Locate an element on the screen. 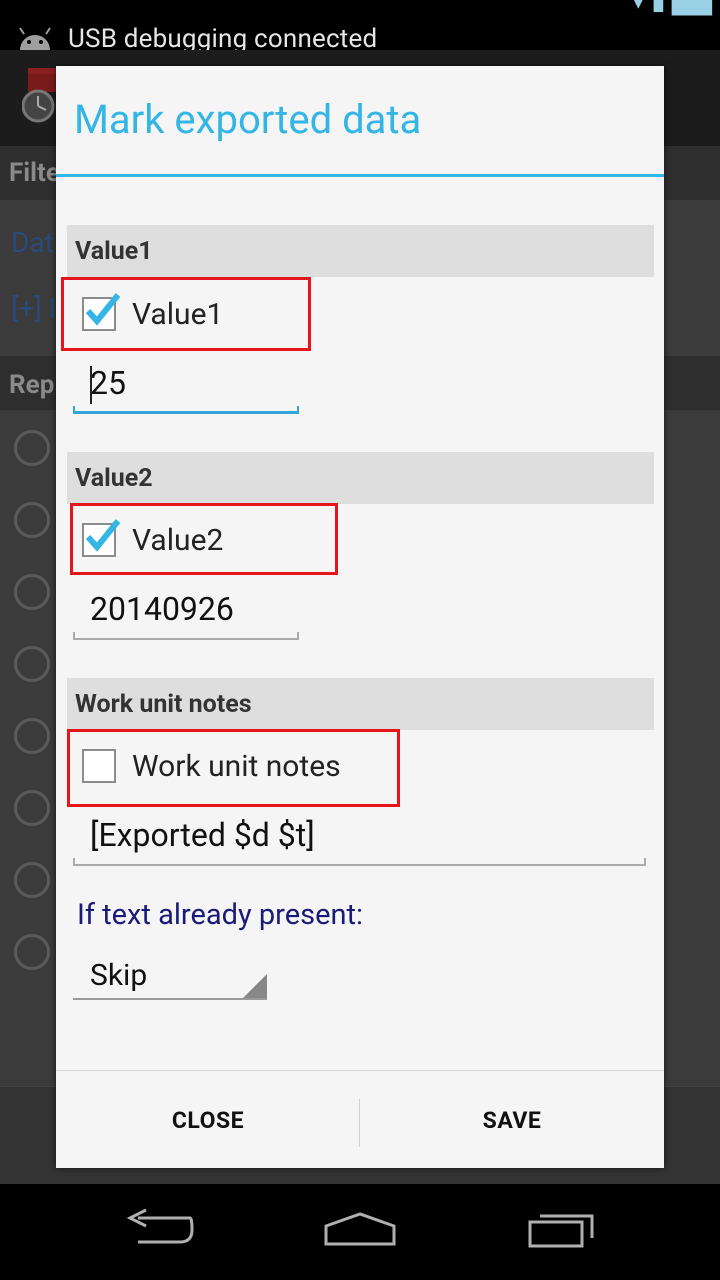 The image size is (720, 1280). title-divider is located at coordinates (360, 175).